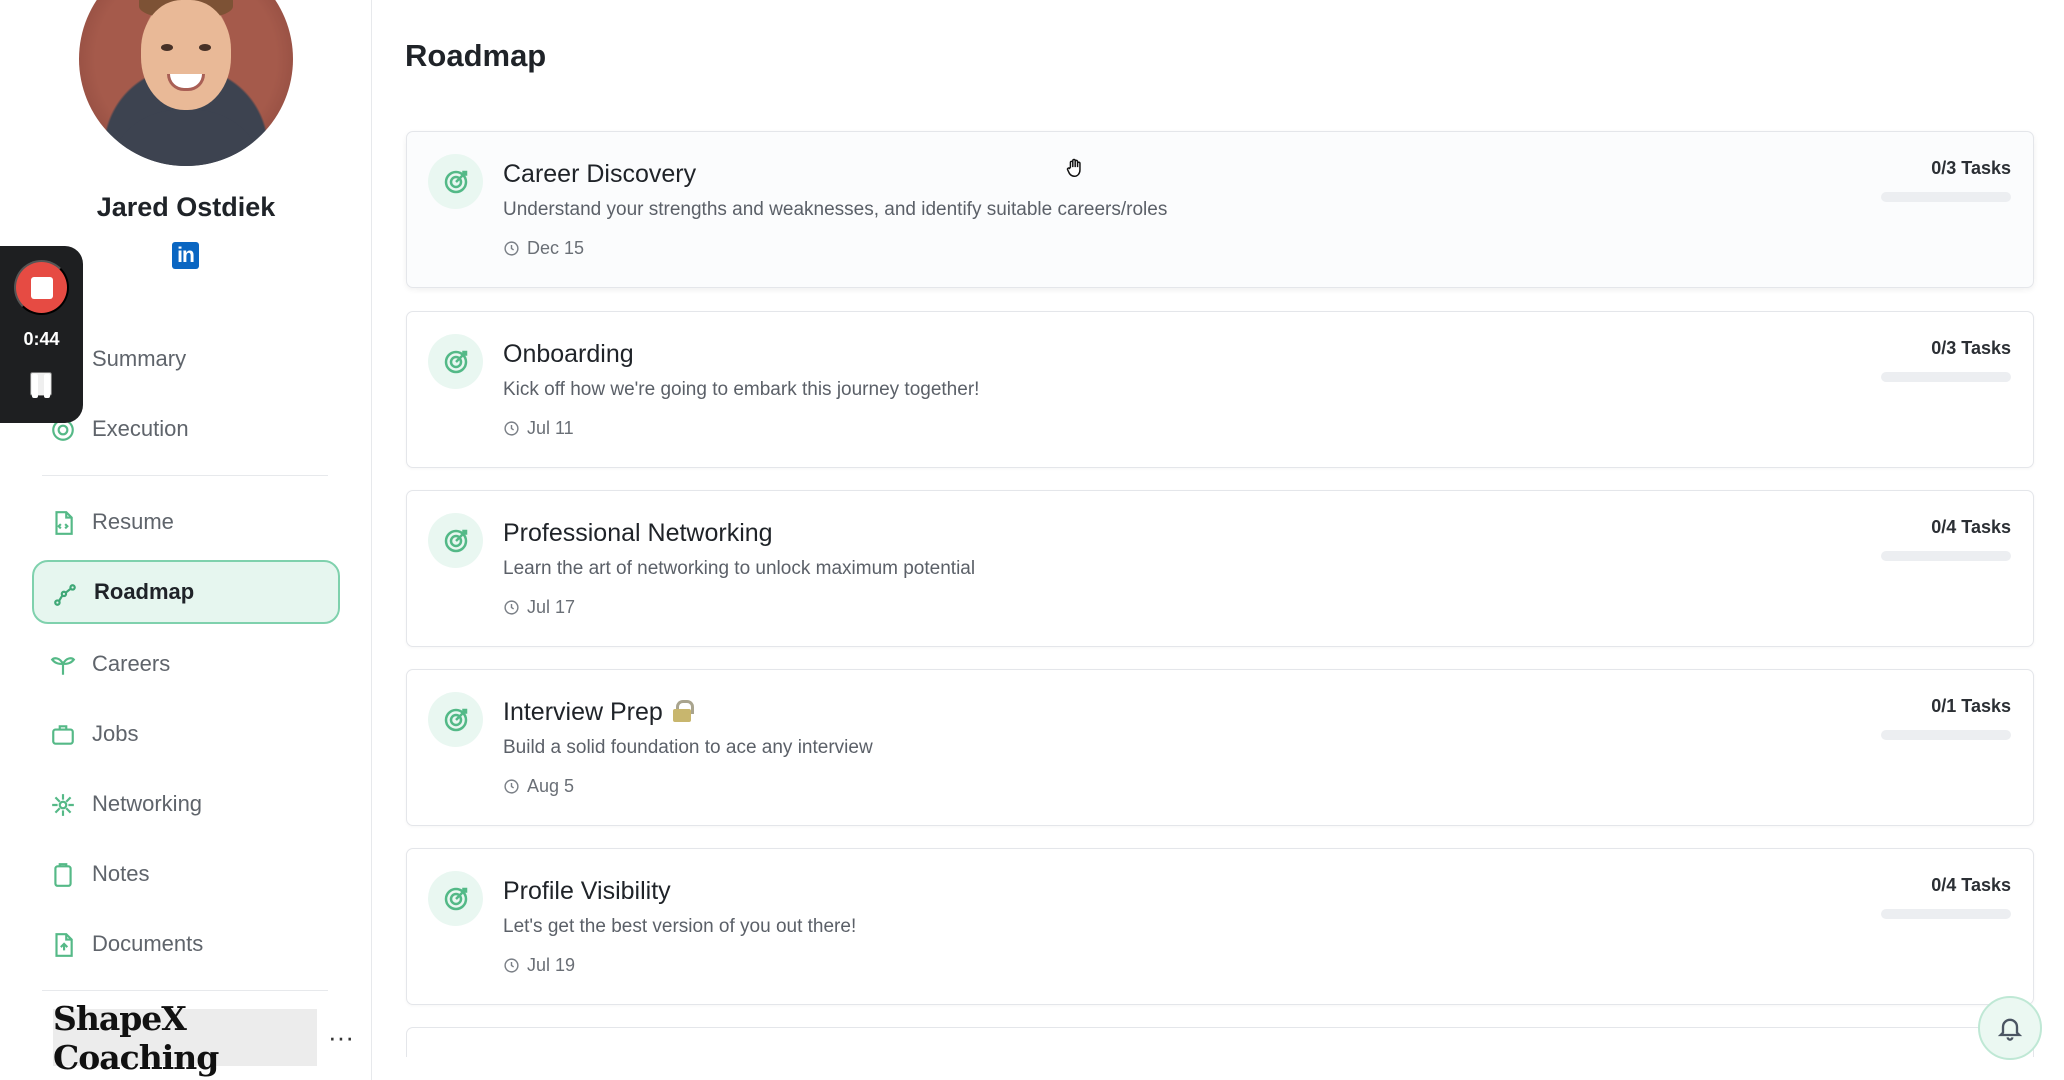 The width and height of the screenshot is (2064, 1080). I want to click on stop-recording-button, so click(41, 287).